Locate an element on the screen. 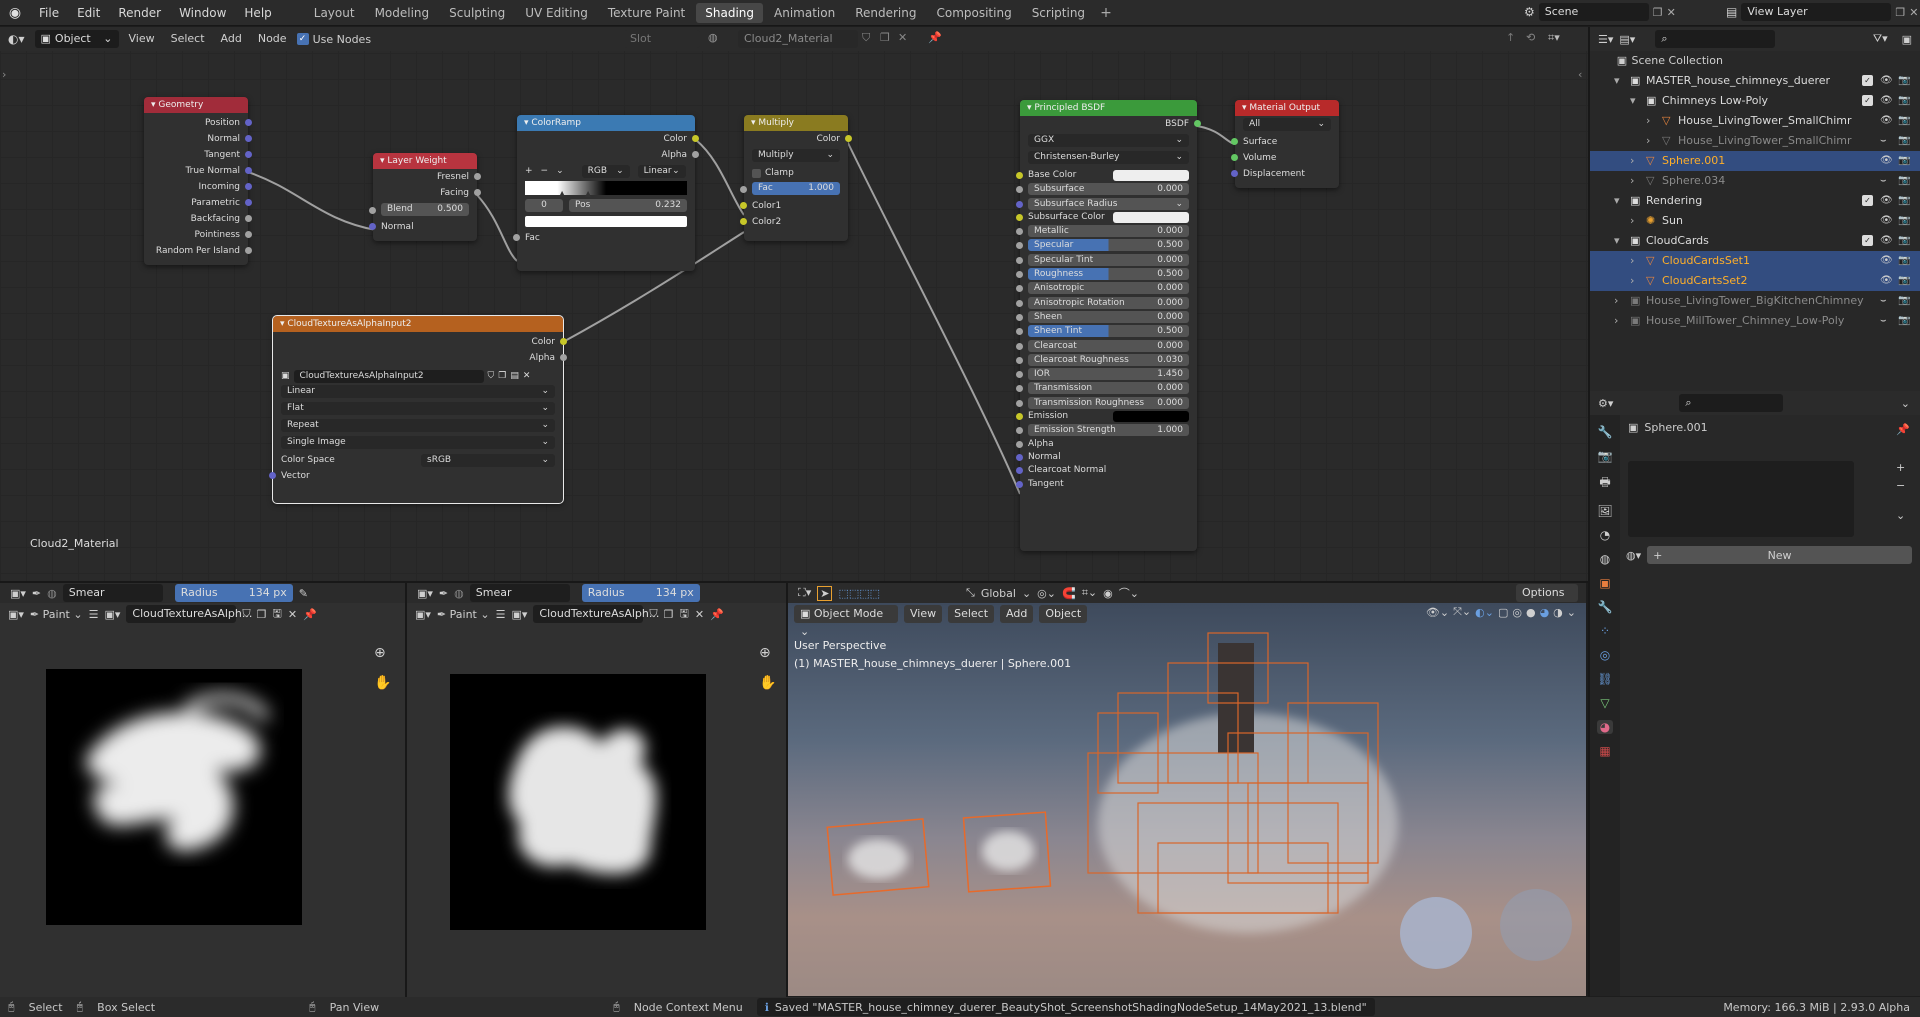  outliner-row-sphere-034: › ▽ Sphere.034 ⌣ 📷 is located at coordinates (1755, 181).